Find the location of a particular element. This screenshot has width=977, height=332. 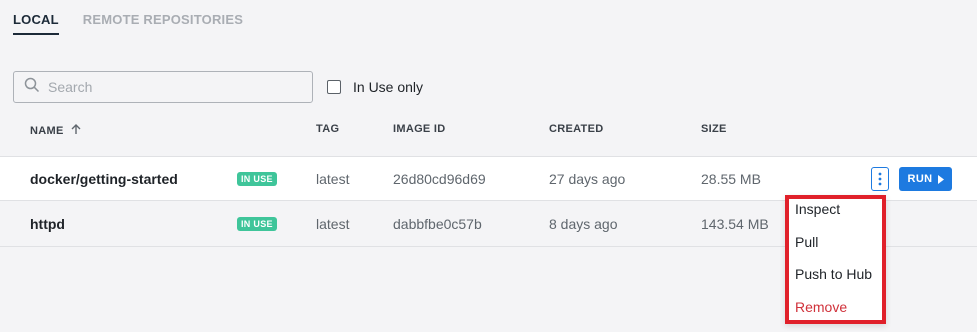

search-input is located at coordinates (168, 87).